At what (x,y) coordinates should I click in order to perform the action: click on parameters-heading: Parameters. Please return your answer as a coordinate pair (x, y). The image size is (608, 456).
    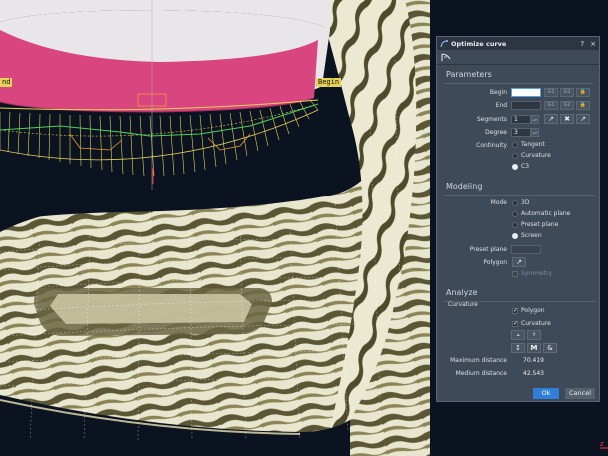
    Looking at the image, I should click on (469, 74).